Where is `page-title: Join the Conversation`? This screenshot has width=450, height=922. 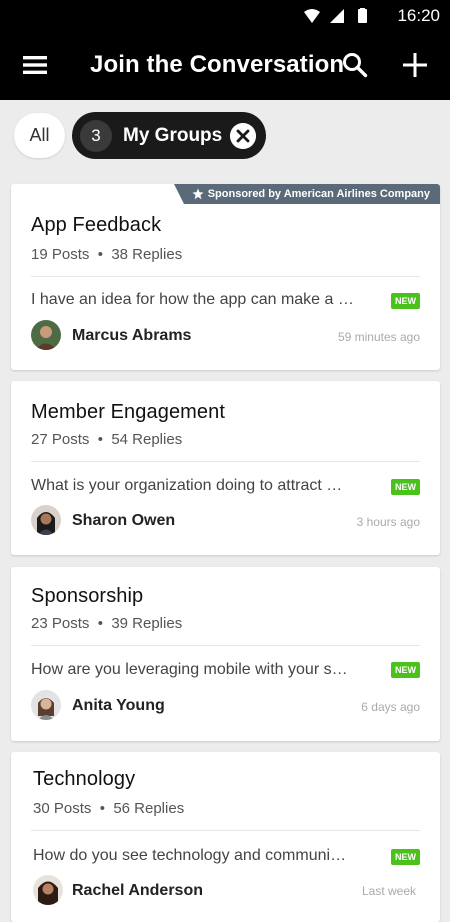 page-title: Join the Conversation is located at coordinates (217, 64).